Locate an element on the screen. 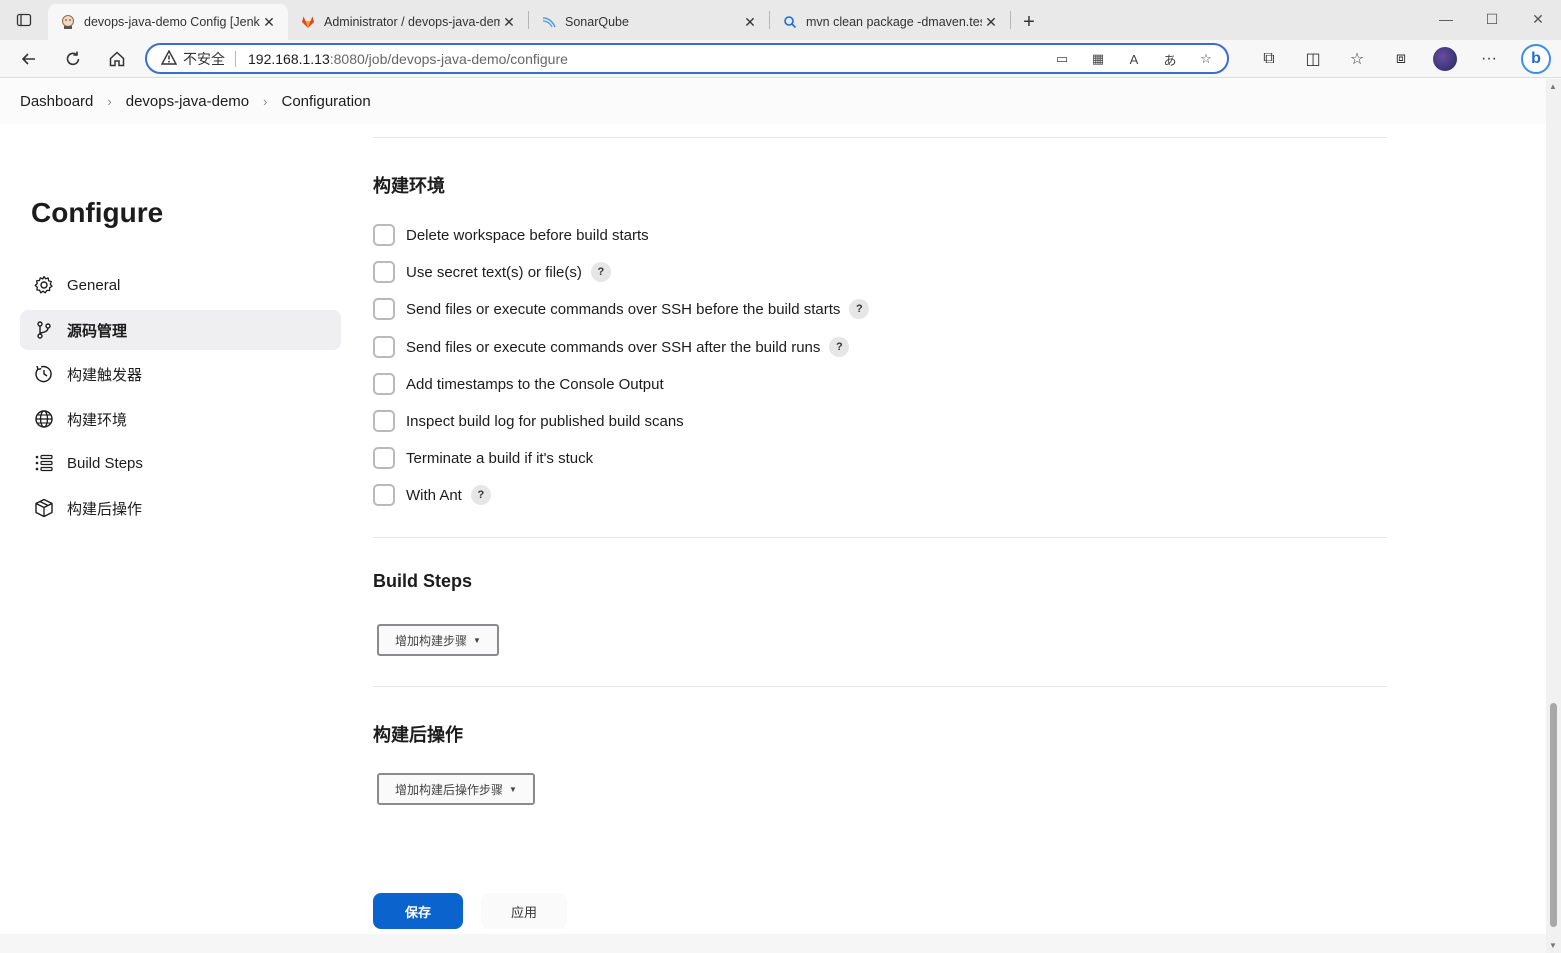 The image size is (1561, 953). tab-title: Administrator / devops-java-demo is located at coordinates (412, 22).